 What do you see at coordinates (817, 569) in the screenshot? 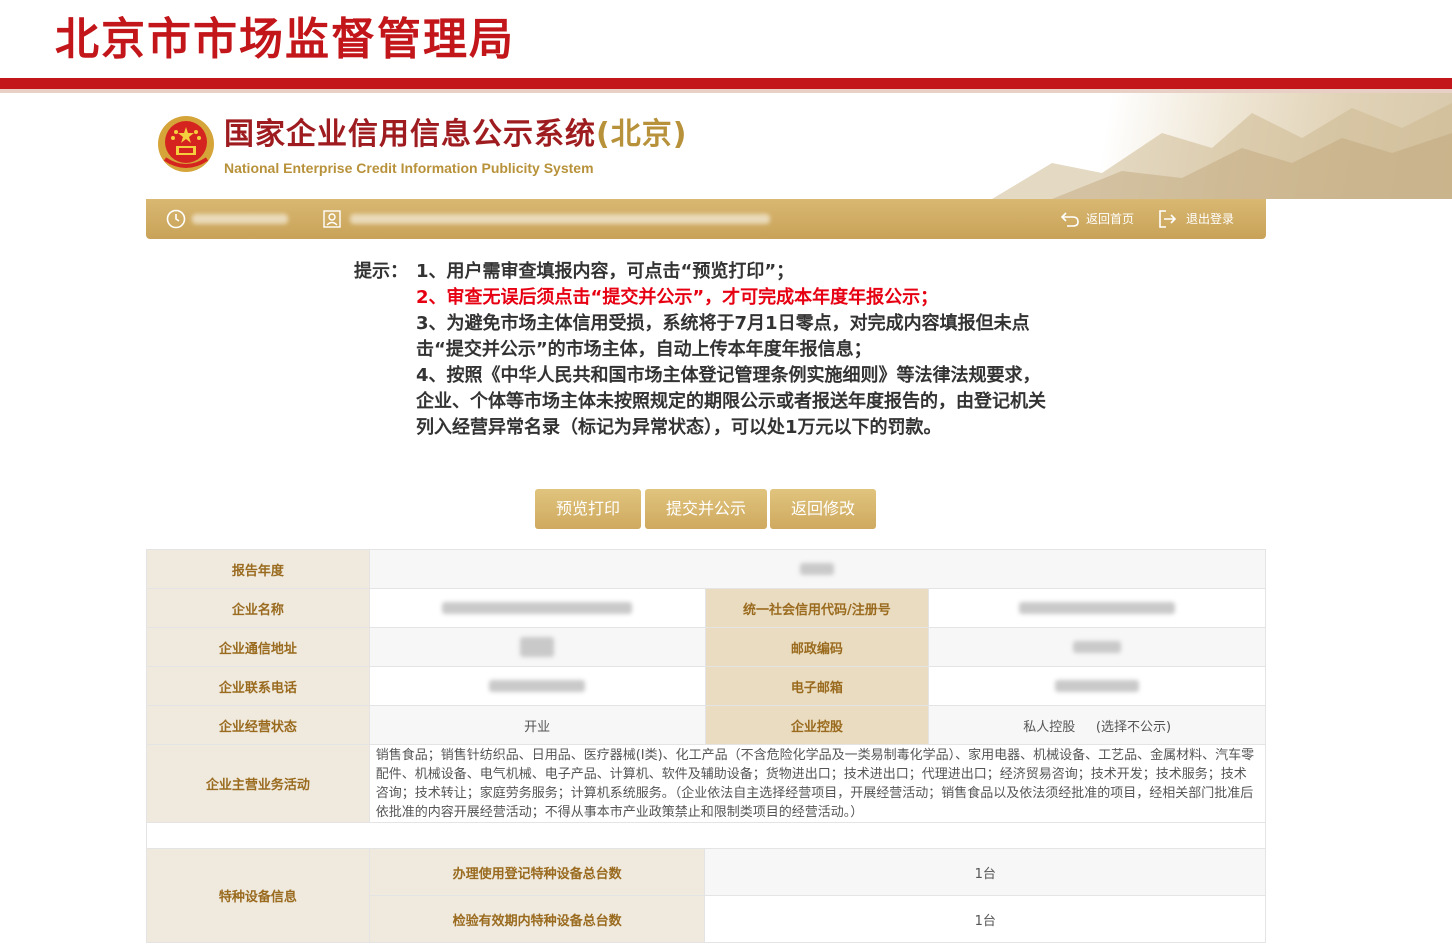
I see `report-year-value` at bounding box center [817, 569].